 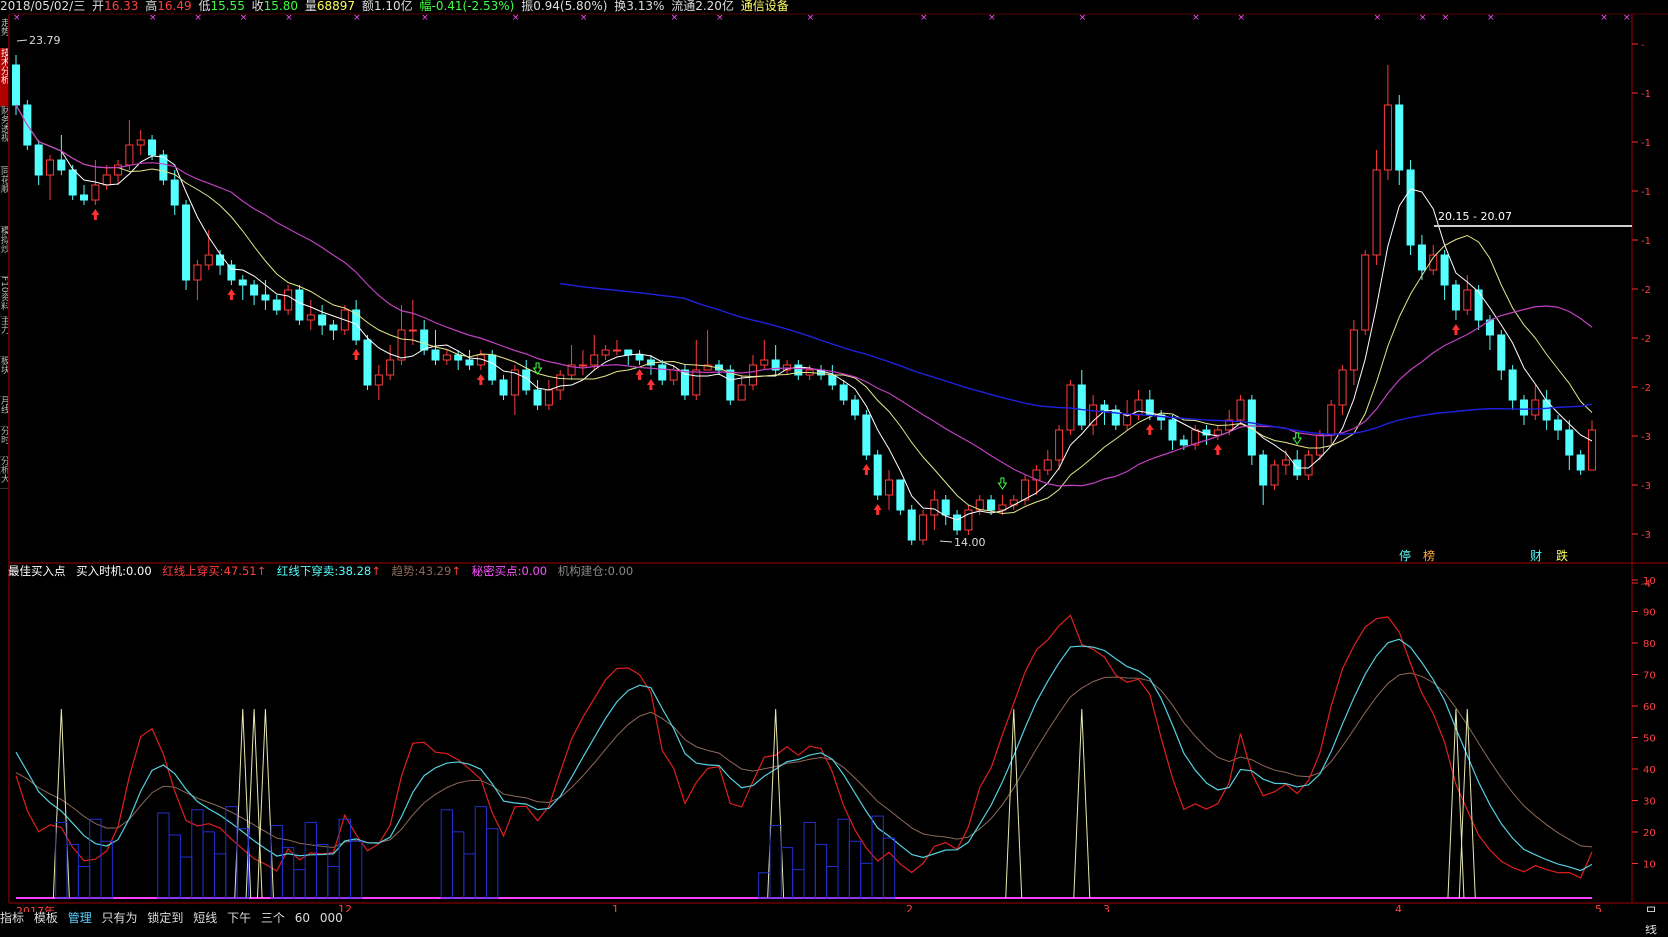 What do you see at coordinates (1429, 555) in the screenshot?
I see `event-label-rank: 榜` at bounding box center [1429, 555].